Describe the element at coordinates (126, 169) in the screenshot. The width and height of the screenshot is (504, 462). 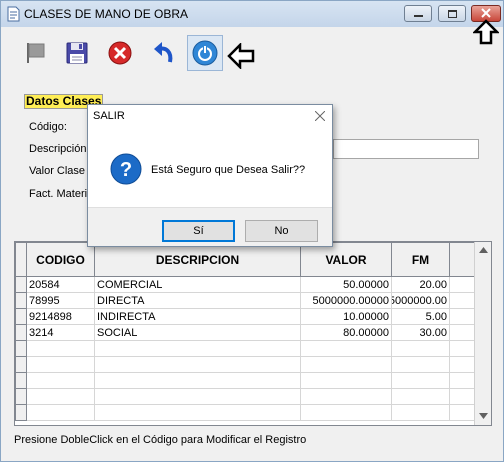
I see `question-icon: ?` at that location.